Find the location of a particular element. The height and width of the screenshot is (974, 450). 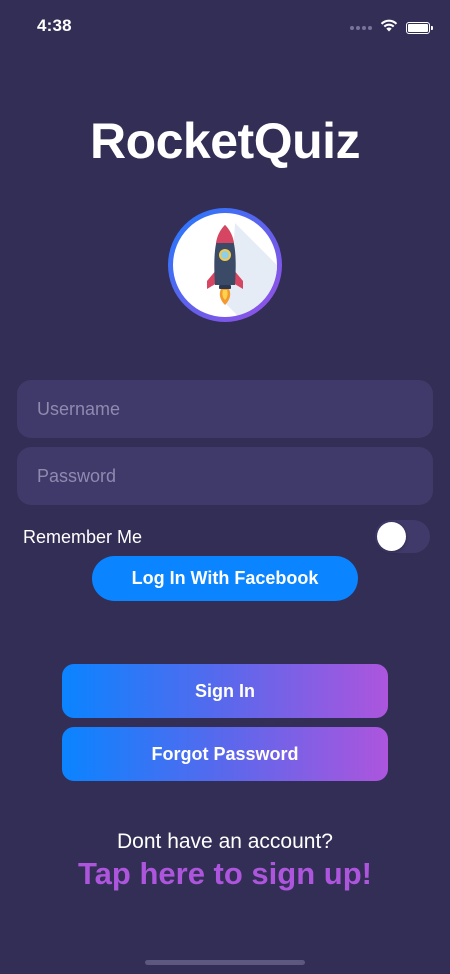

status-icons is located at coordinates (391, 28).